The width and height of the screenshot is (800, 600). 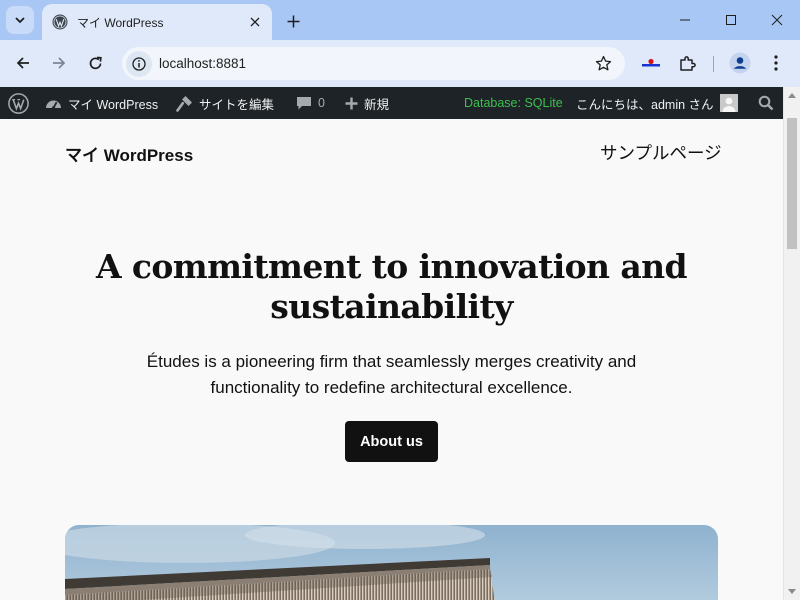 I want to click on database-label: Database: SQLite, so click(x=513, y=103).